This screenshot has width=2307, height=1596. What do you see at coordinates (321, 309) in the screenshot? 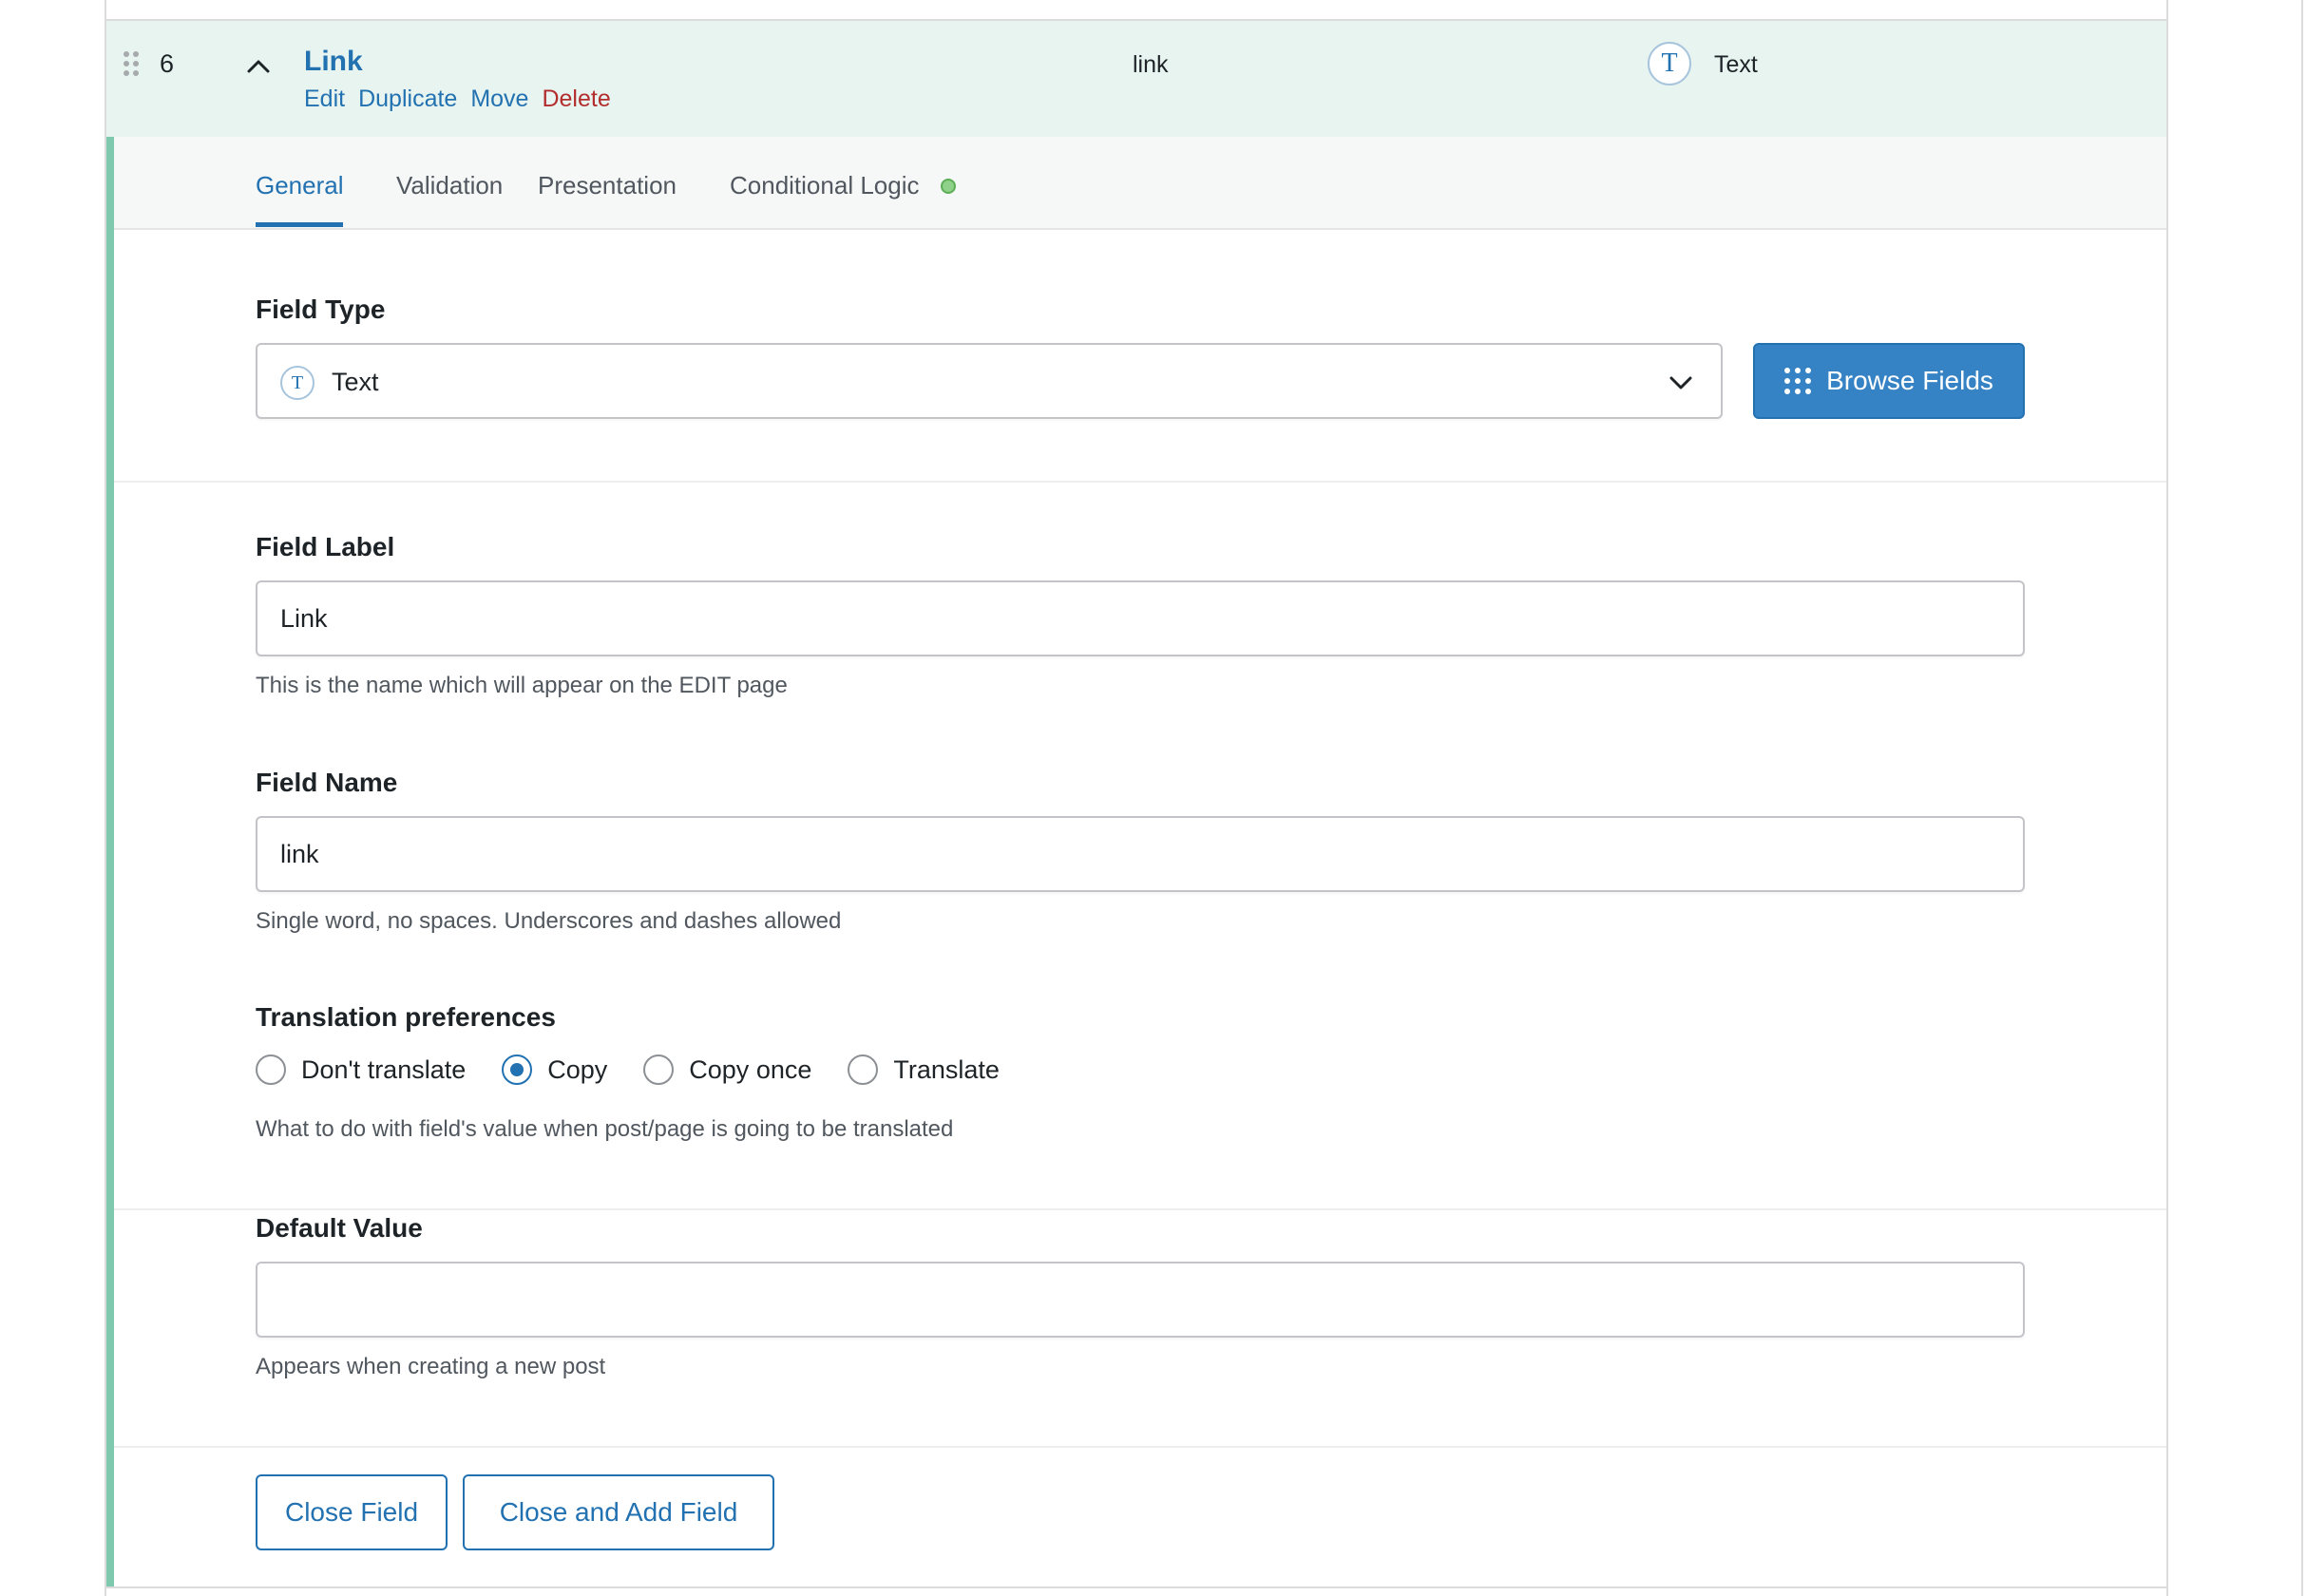
I see `field-type-title: Field Type` at bounding box center [321, 309].